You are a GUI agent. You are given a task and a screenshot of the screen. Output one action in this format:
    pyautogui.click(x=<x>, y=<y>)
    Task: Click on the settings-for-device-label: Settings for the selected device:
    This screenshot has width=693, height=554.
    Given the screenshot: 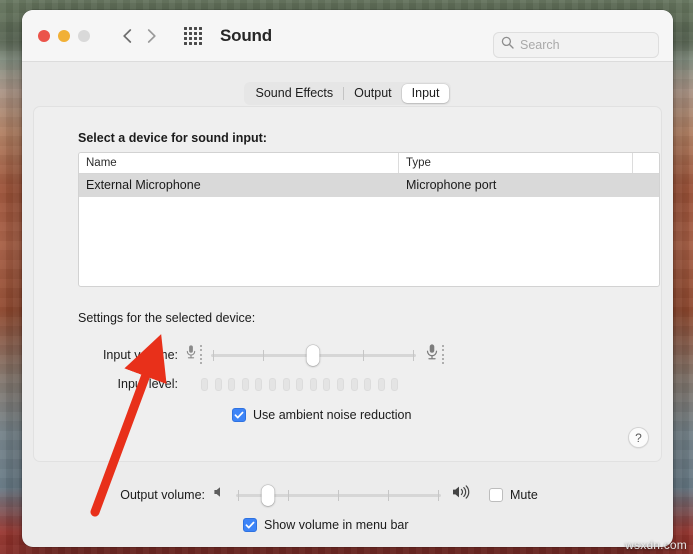 What is the action you would take?
    pyautogui.click(x=167, y=318)
    